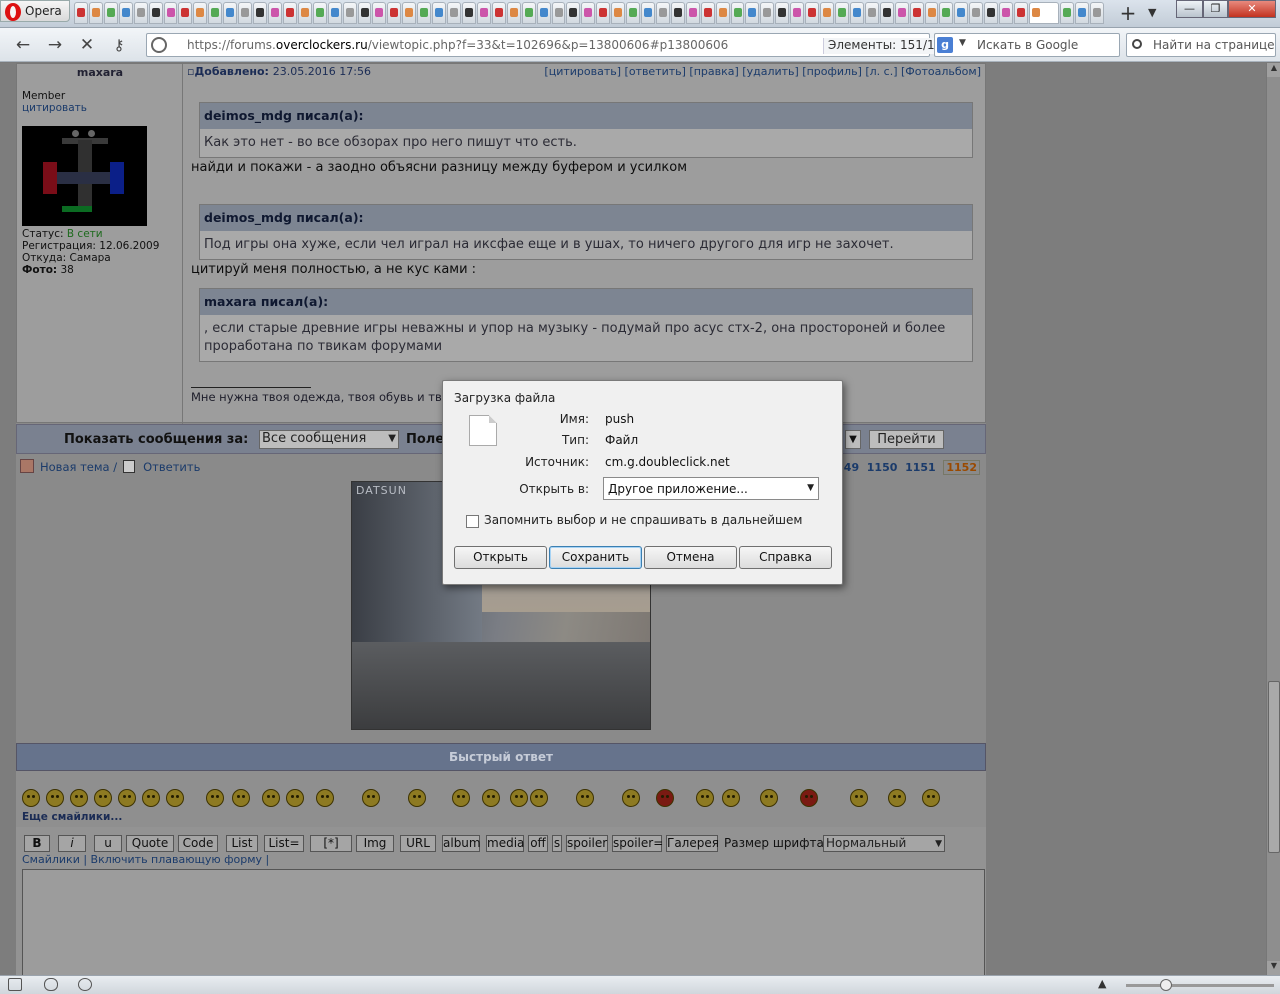 This screenshot has width=1280, height=994. I want to click on new-tab-button: +, so click(1128, 13).